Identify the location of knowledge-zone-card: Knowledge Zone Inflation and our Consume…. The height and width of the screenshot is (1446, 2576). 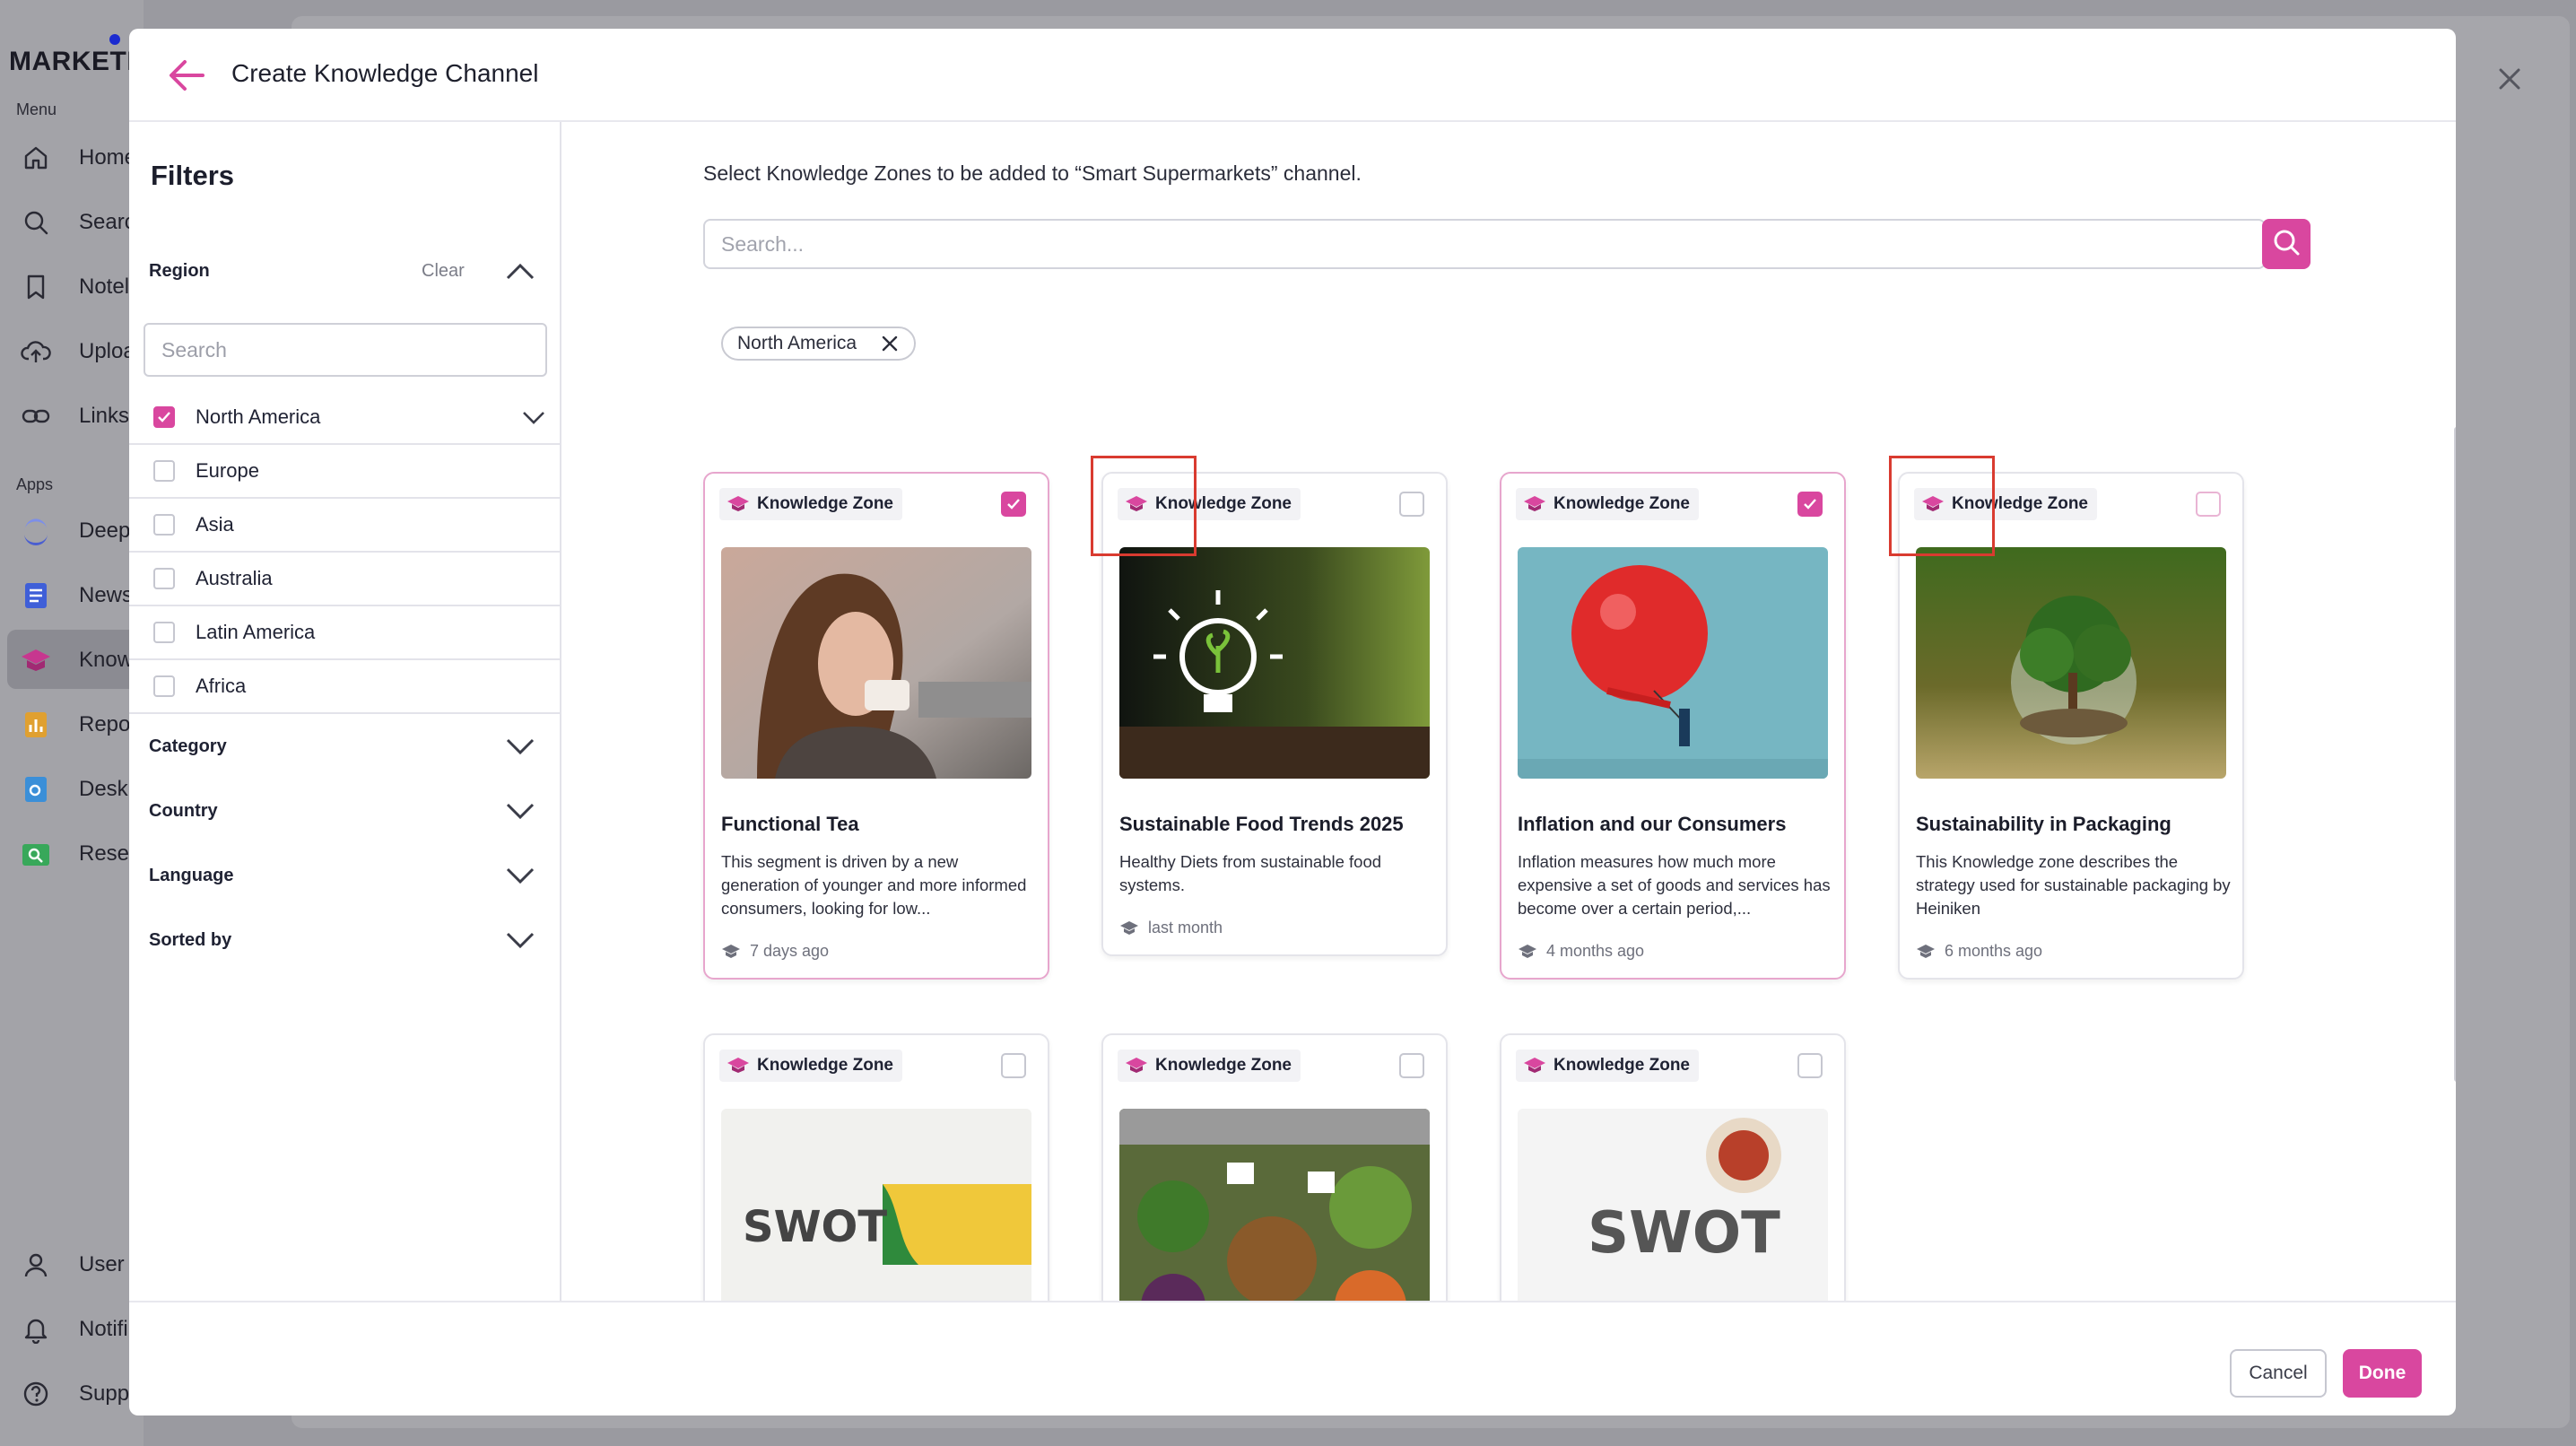
(1673, 726).